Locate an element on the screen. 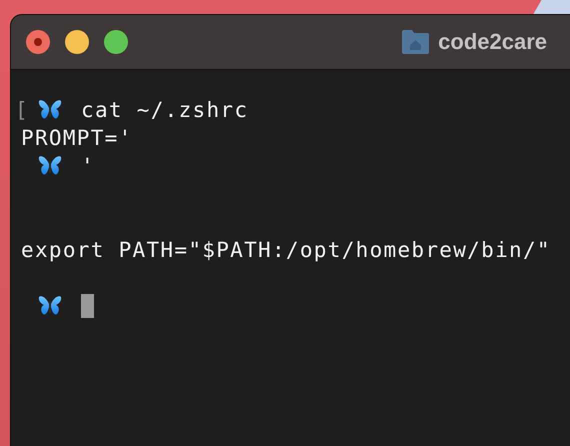  close-button is located at coordinates (38, 42).